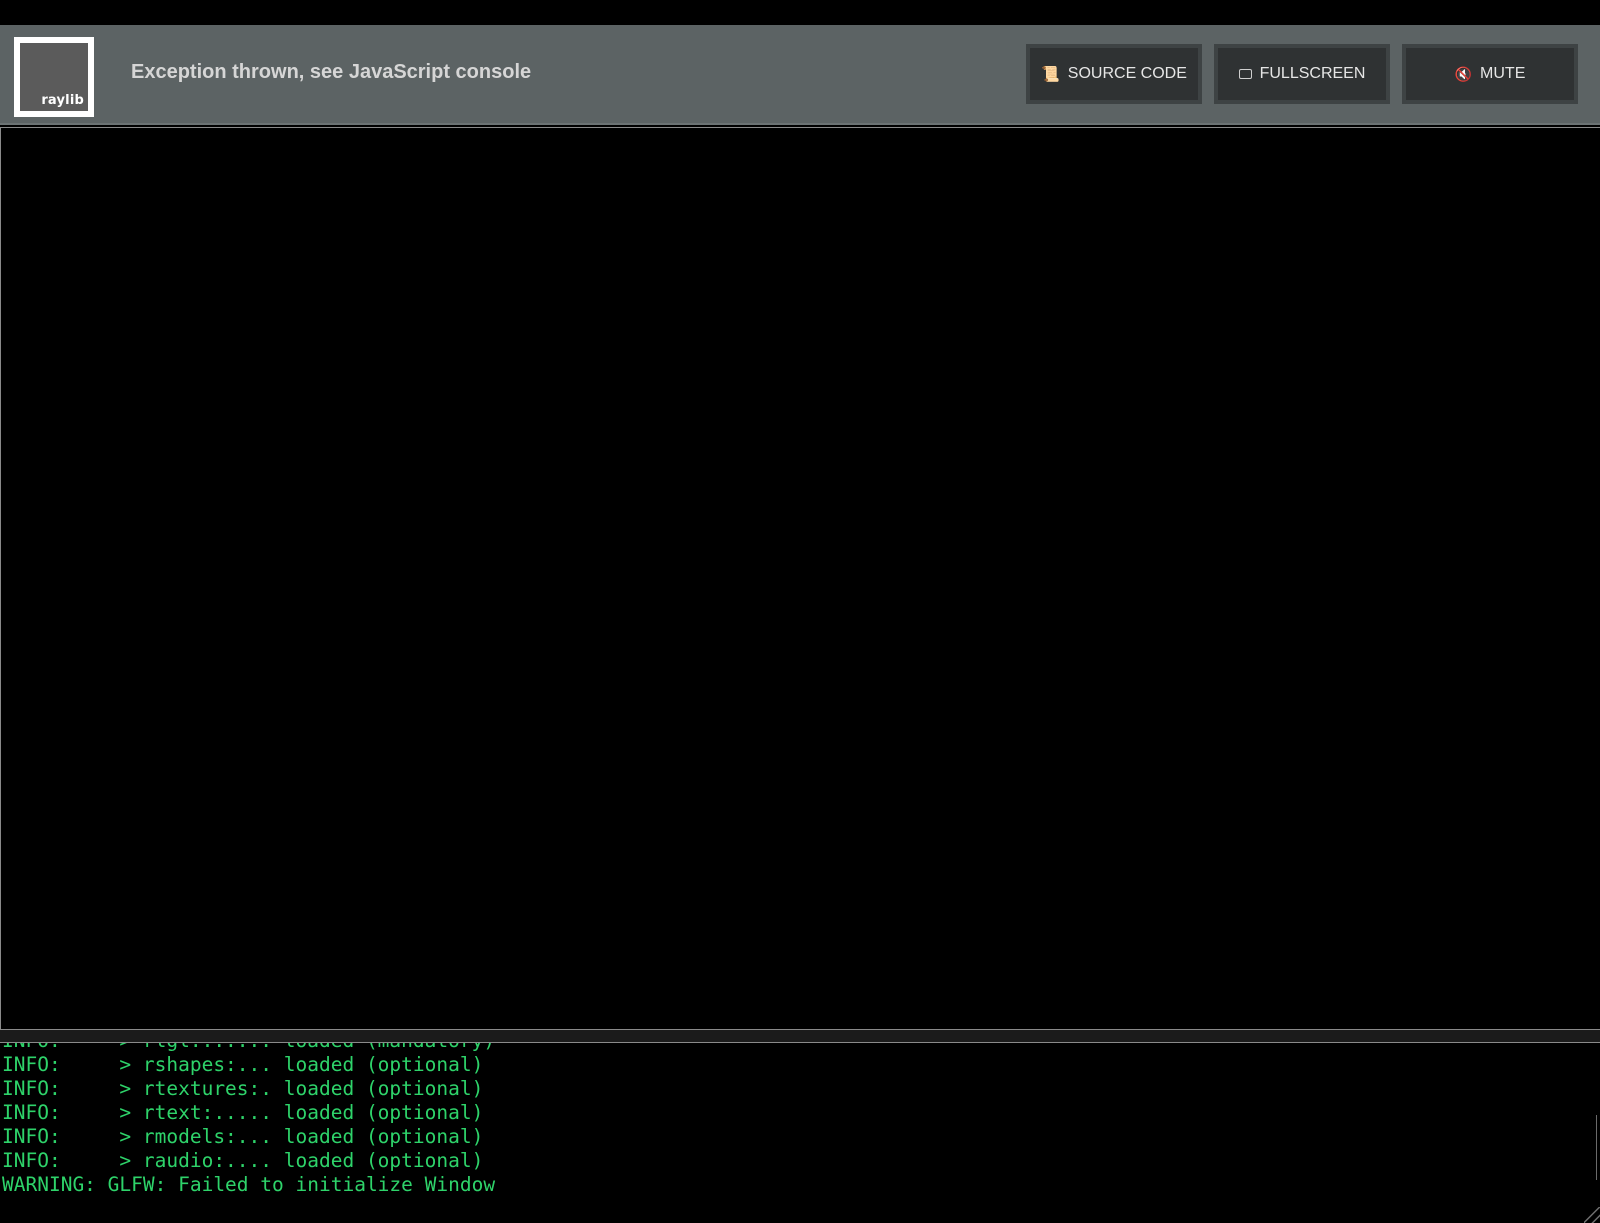 This screenshot has height=1223, width=1600. What do you see at coordinates (248, 1048) in the screenshot?
I see `console-line: INFO: > rlgl:...... loaded (mandatory)` at bounding box center [248, 1048].